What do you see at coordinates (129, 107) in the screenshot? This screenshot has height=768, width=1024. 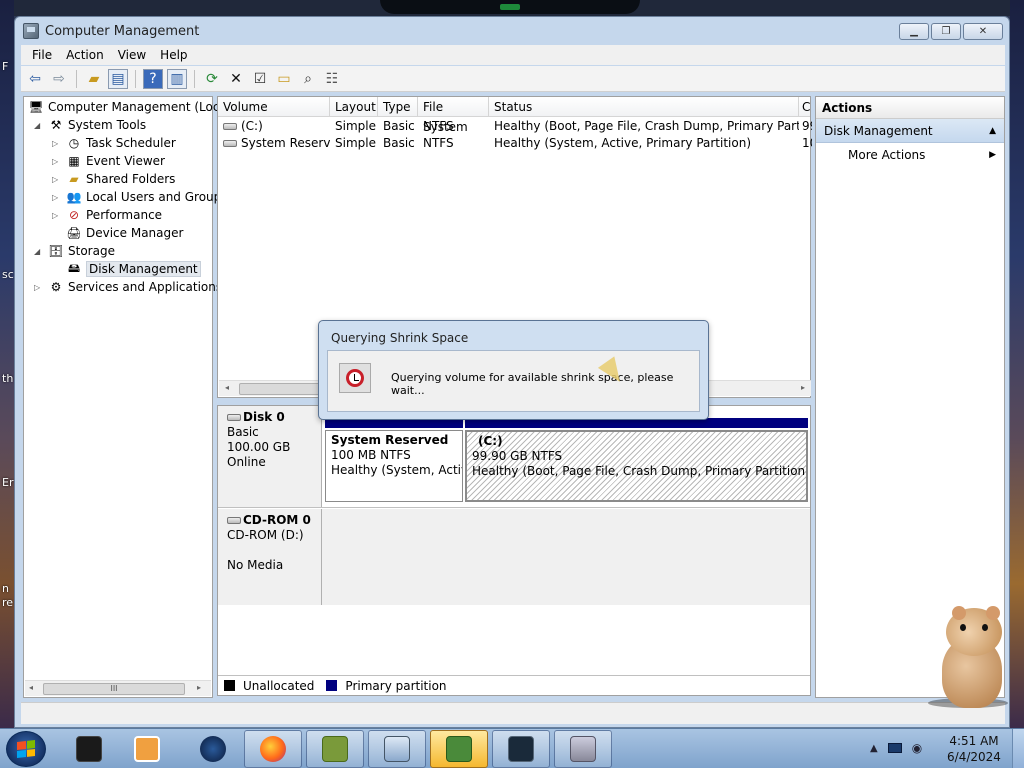 I see `tree-item-computer-management: 🖥 Computer Management (Local` at bounding box center [129, 107].